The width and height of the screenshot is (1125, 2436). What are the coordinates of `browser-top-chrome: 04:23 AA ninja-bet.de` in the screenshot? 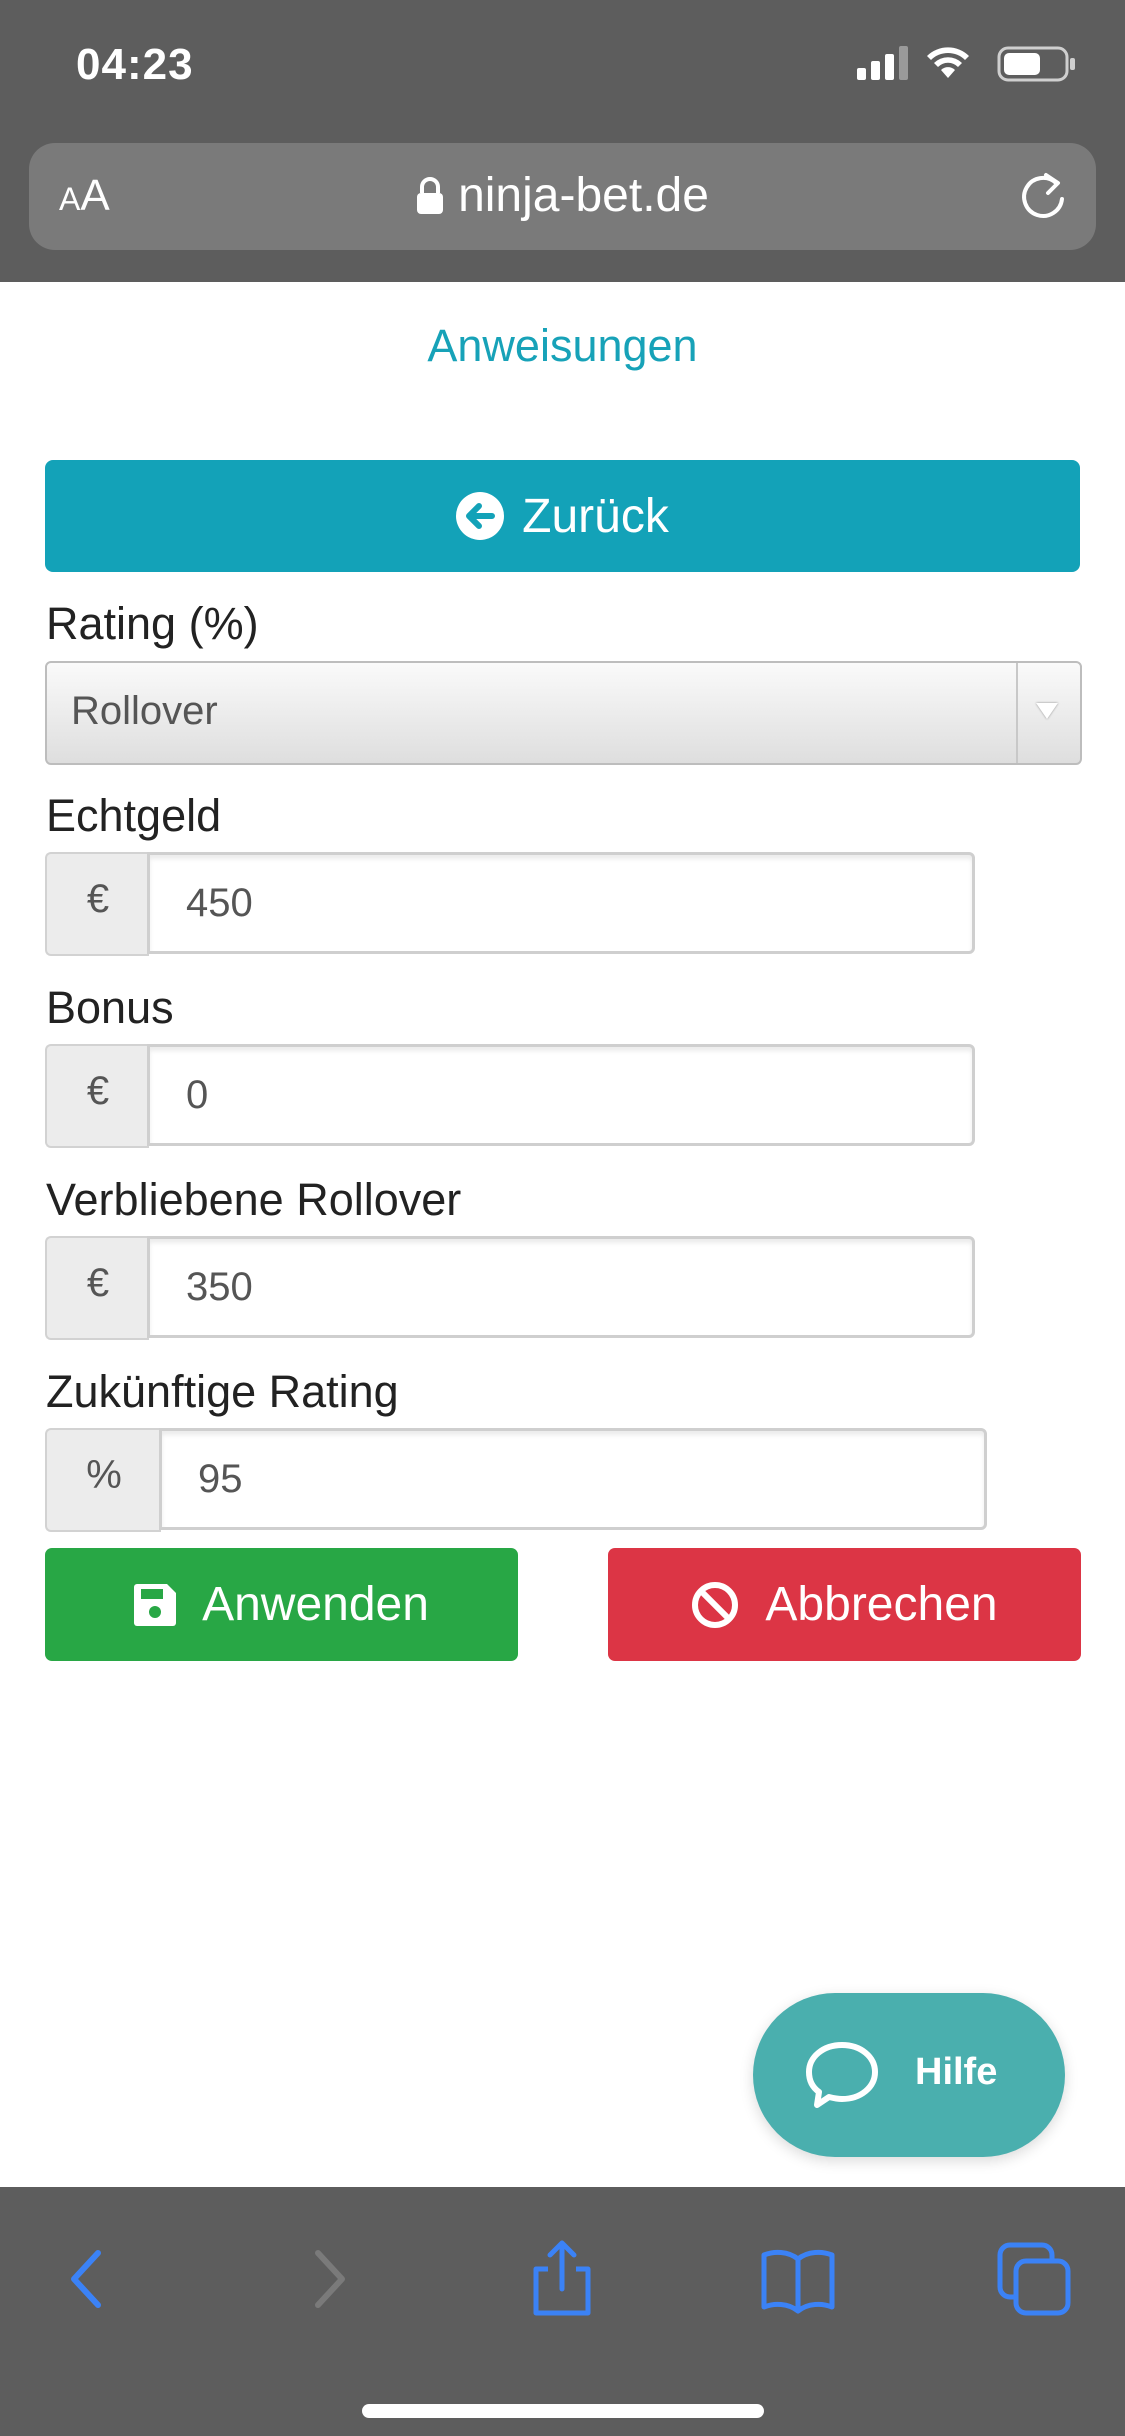 It's located at (562, 141).